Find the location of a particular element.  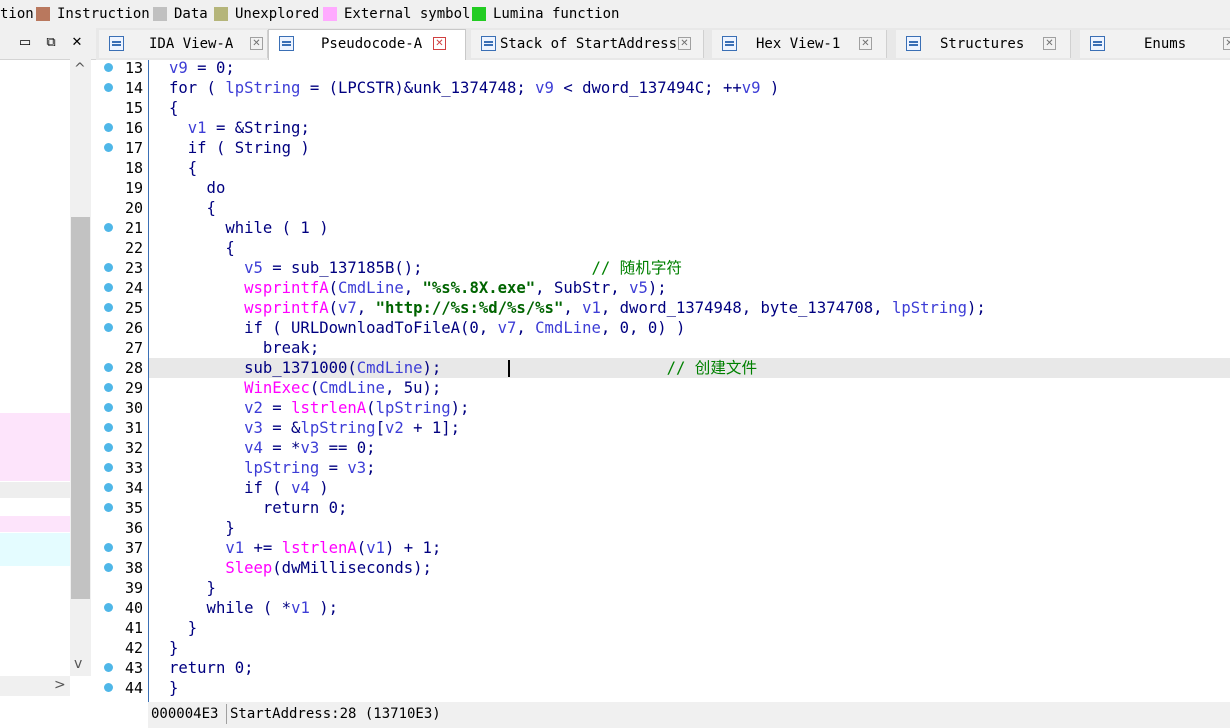

code-line: 22 { is located at coordinates (663, 248).